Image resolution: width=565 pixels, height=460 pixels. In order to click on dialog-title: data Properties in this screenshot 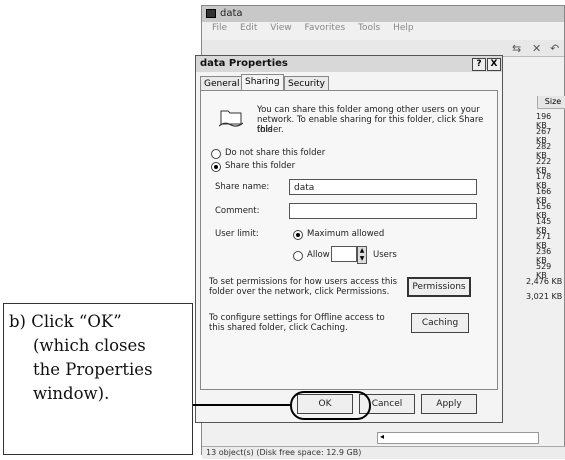, I will do `click(244, 63)`.